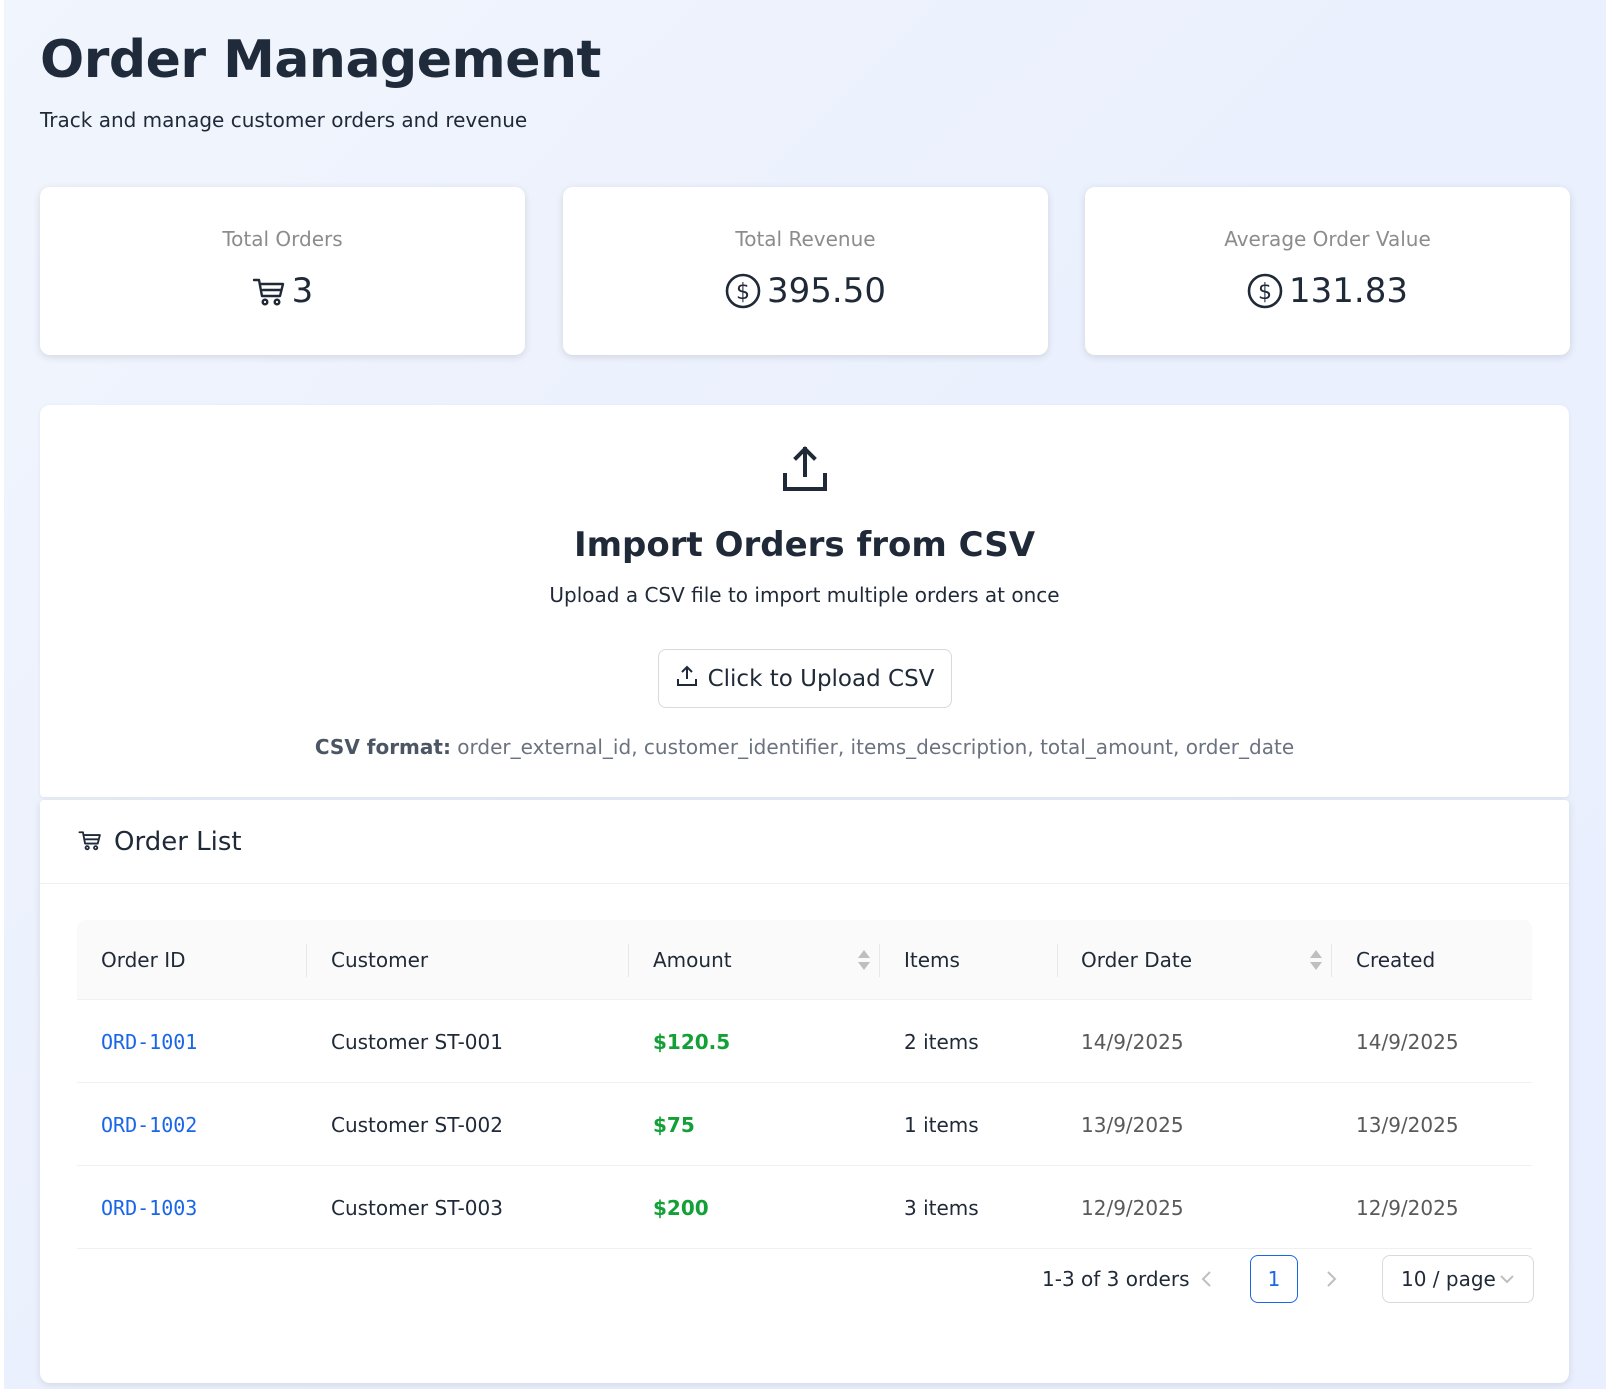 The height and width of the screenshot is (1389, 1606). What do you see at coordinates (417, 1041) in the screenshot?
I see `customer-cell: Customer ST-001` at bounding box center [417, 1041].